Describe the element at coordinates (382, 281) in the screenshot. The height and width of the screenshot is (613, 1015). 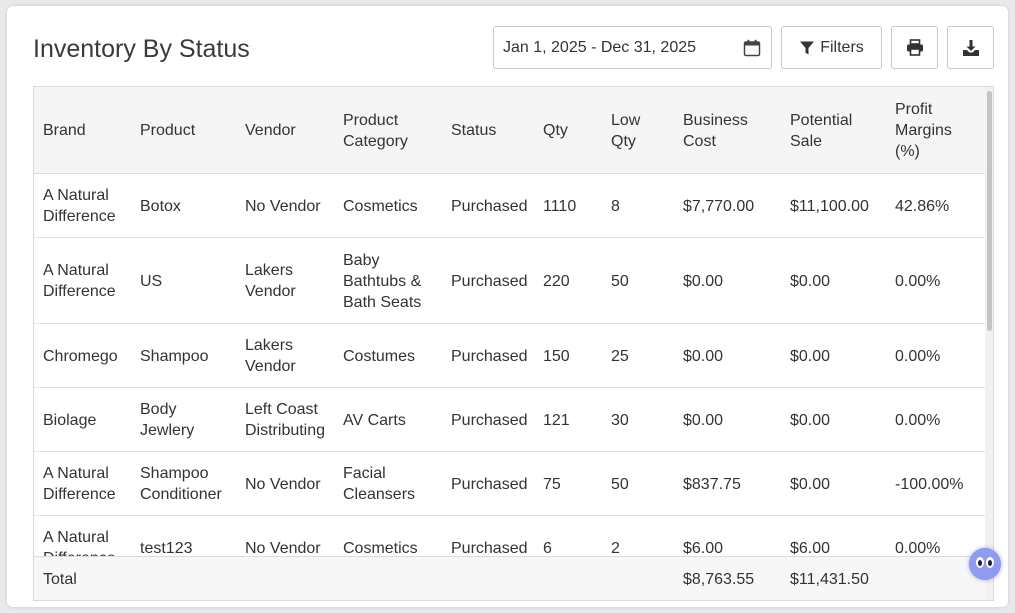
I see `cell-category: Baby Bathtubs & Bath Seats` at that location.